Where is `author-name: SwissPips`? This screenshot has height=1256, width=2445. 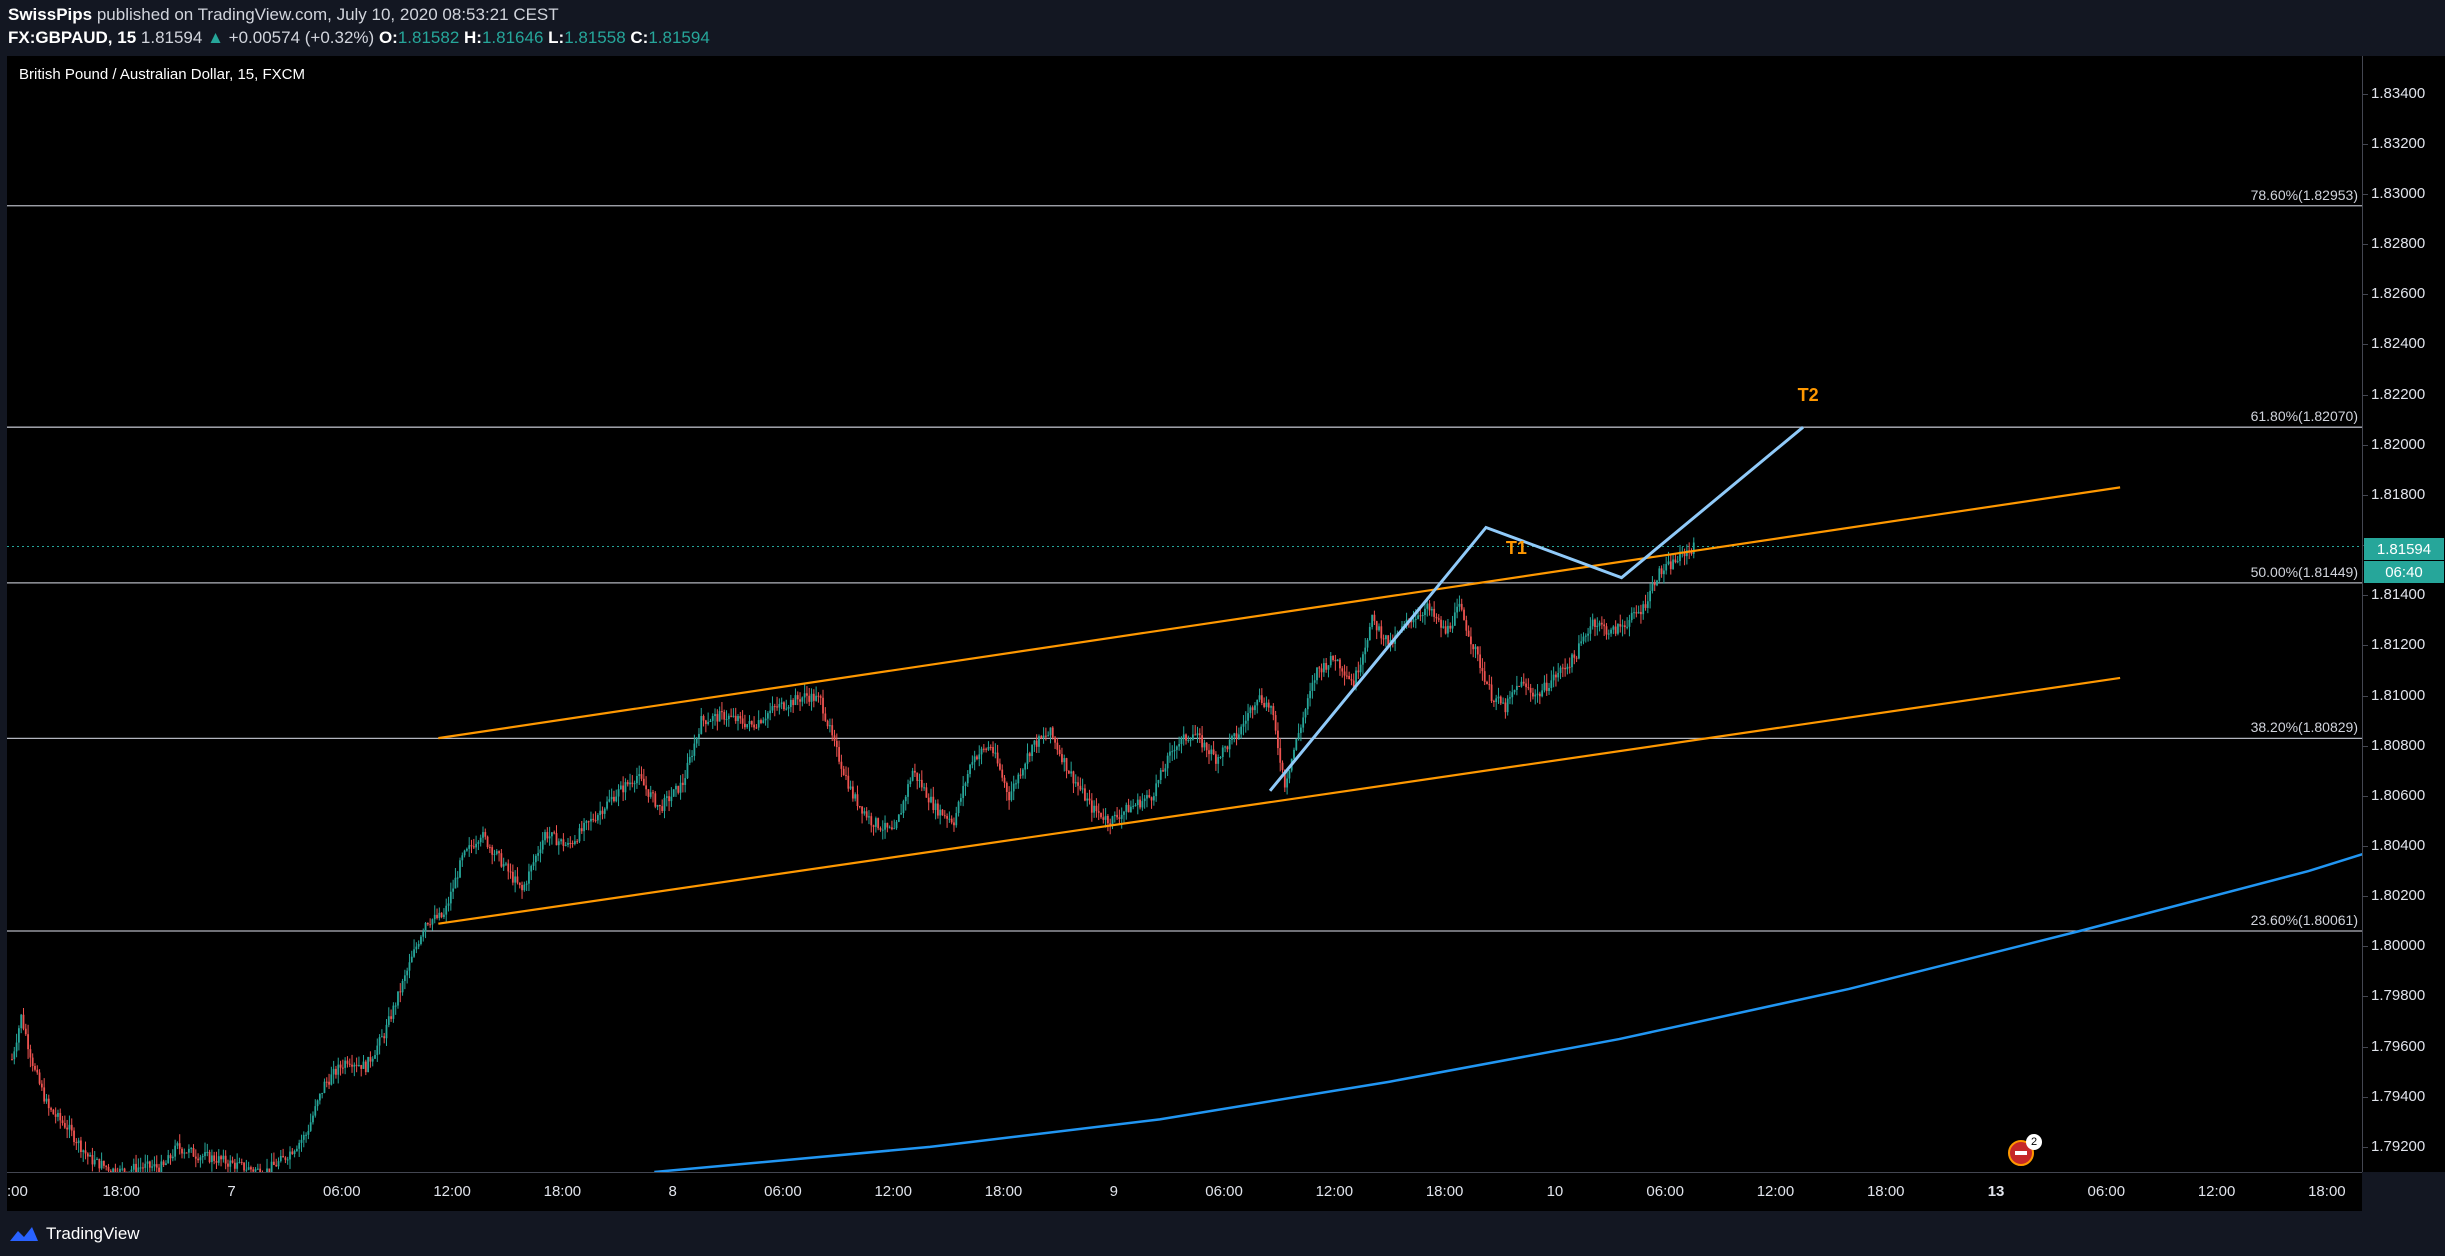 author-name: SwissPips is located at coordinates (50, 14).